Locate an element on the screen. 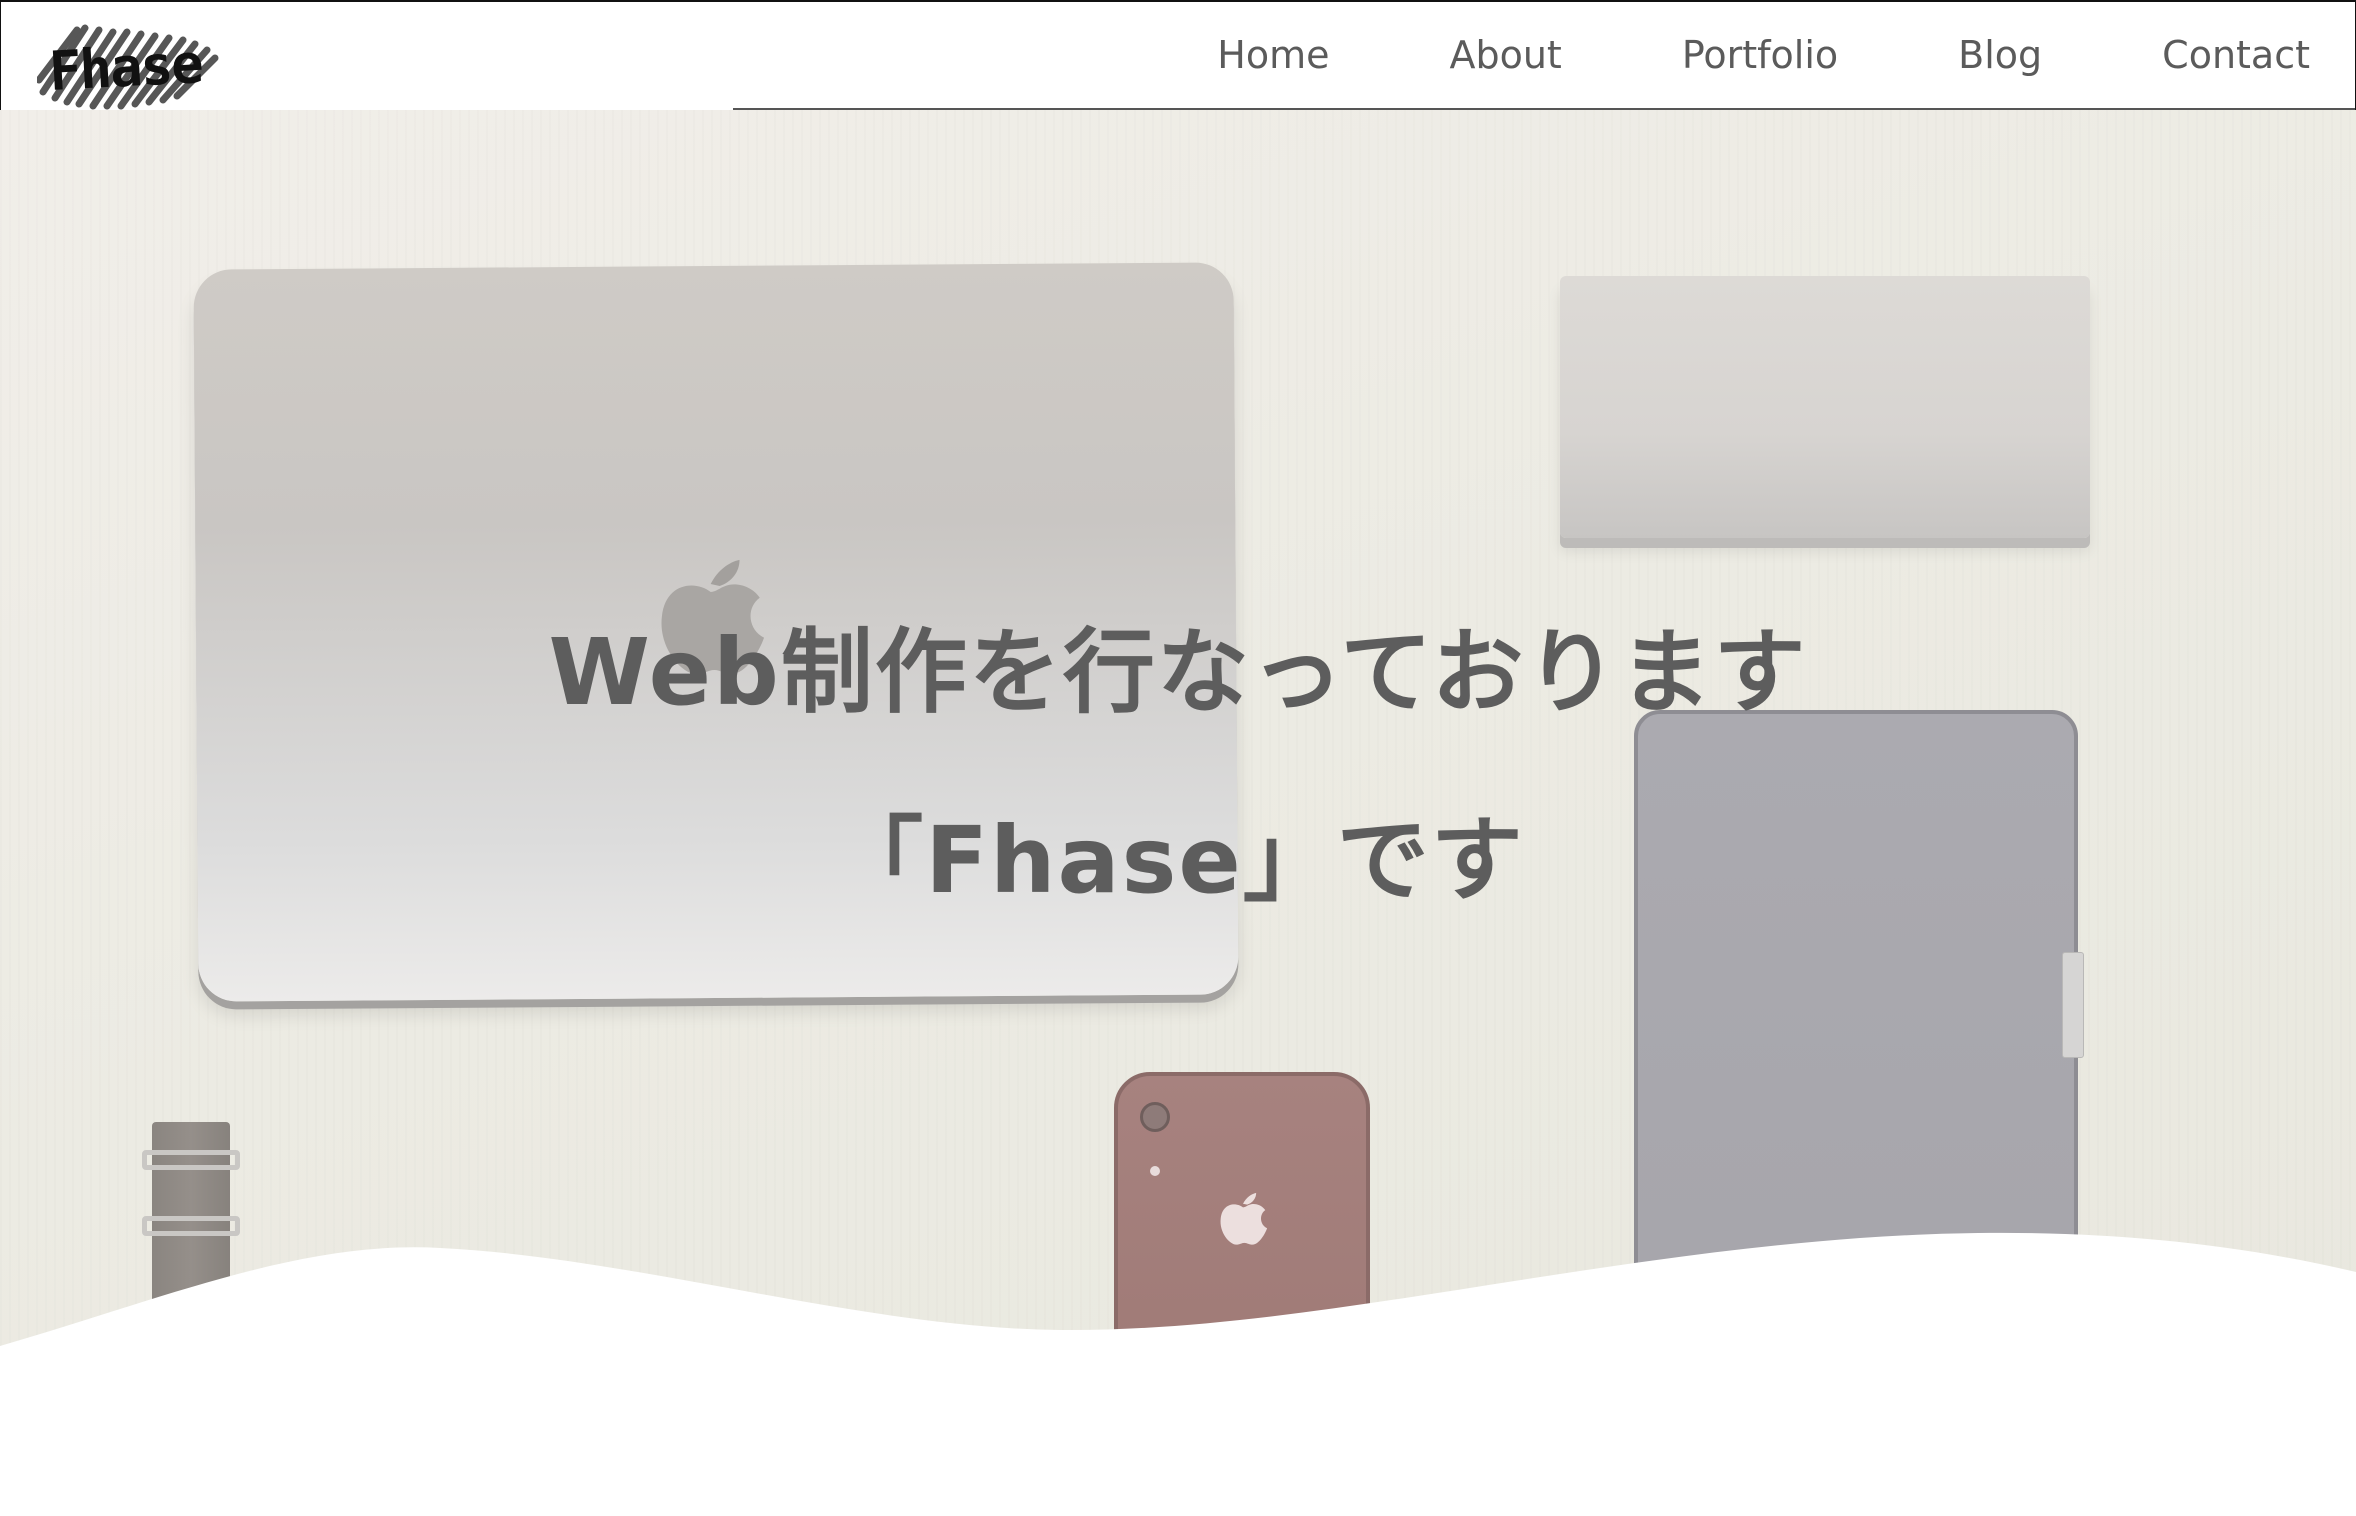 The image size is (2356, 1516). main-nav: Home About Portfolio Blog Contact is located at coordinates (1703, 55).